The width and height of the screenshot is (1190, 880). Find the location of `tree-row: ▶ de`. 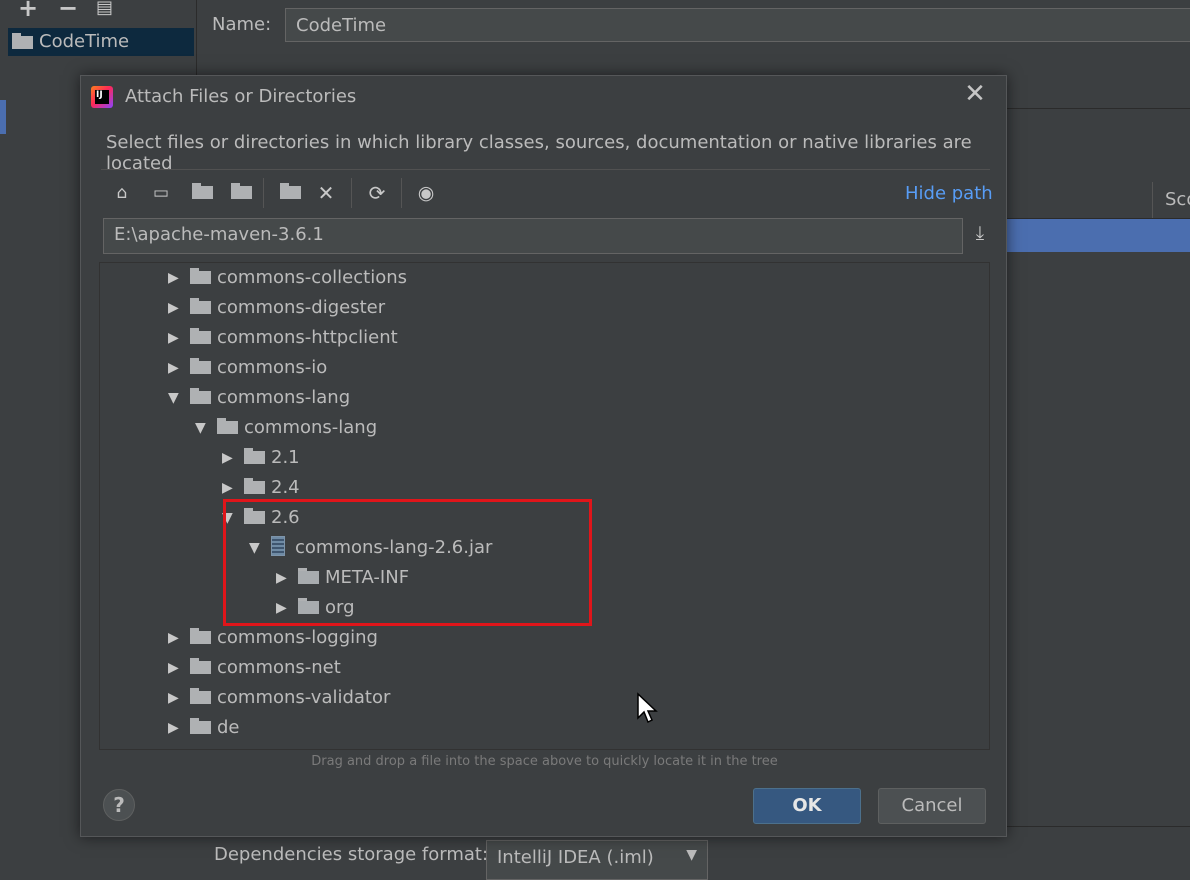

tree-row: ▶ de is located at coordinates (204, 728).